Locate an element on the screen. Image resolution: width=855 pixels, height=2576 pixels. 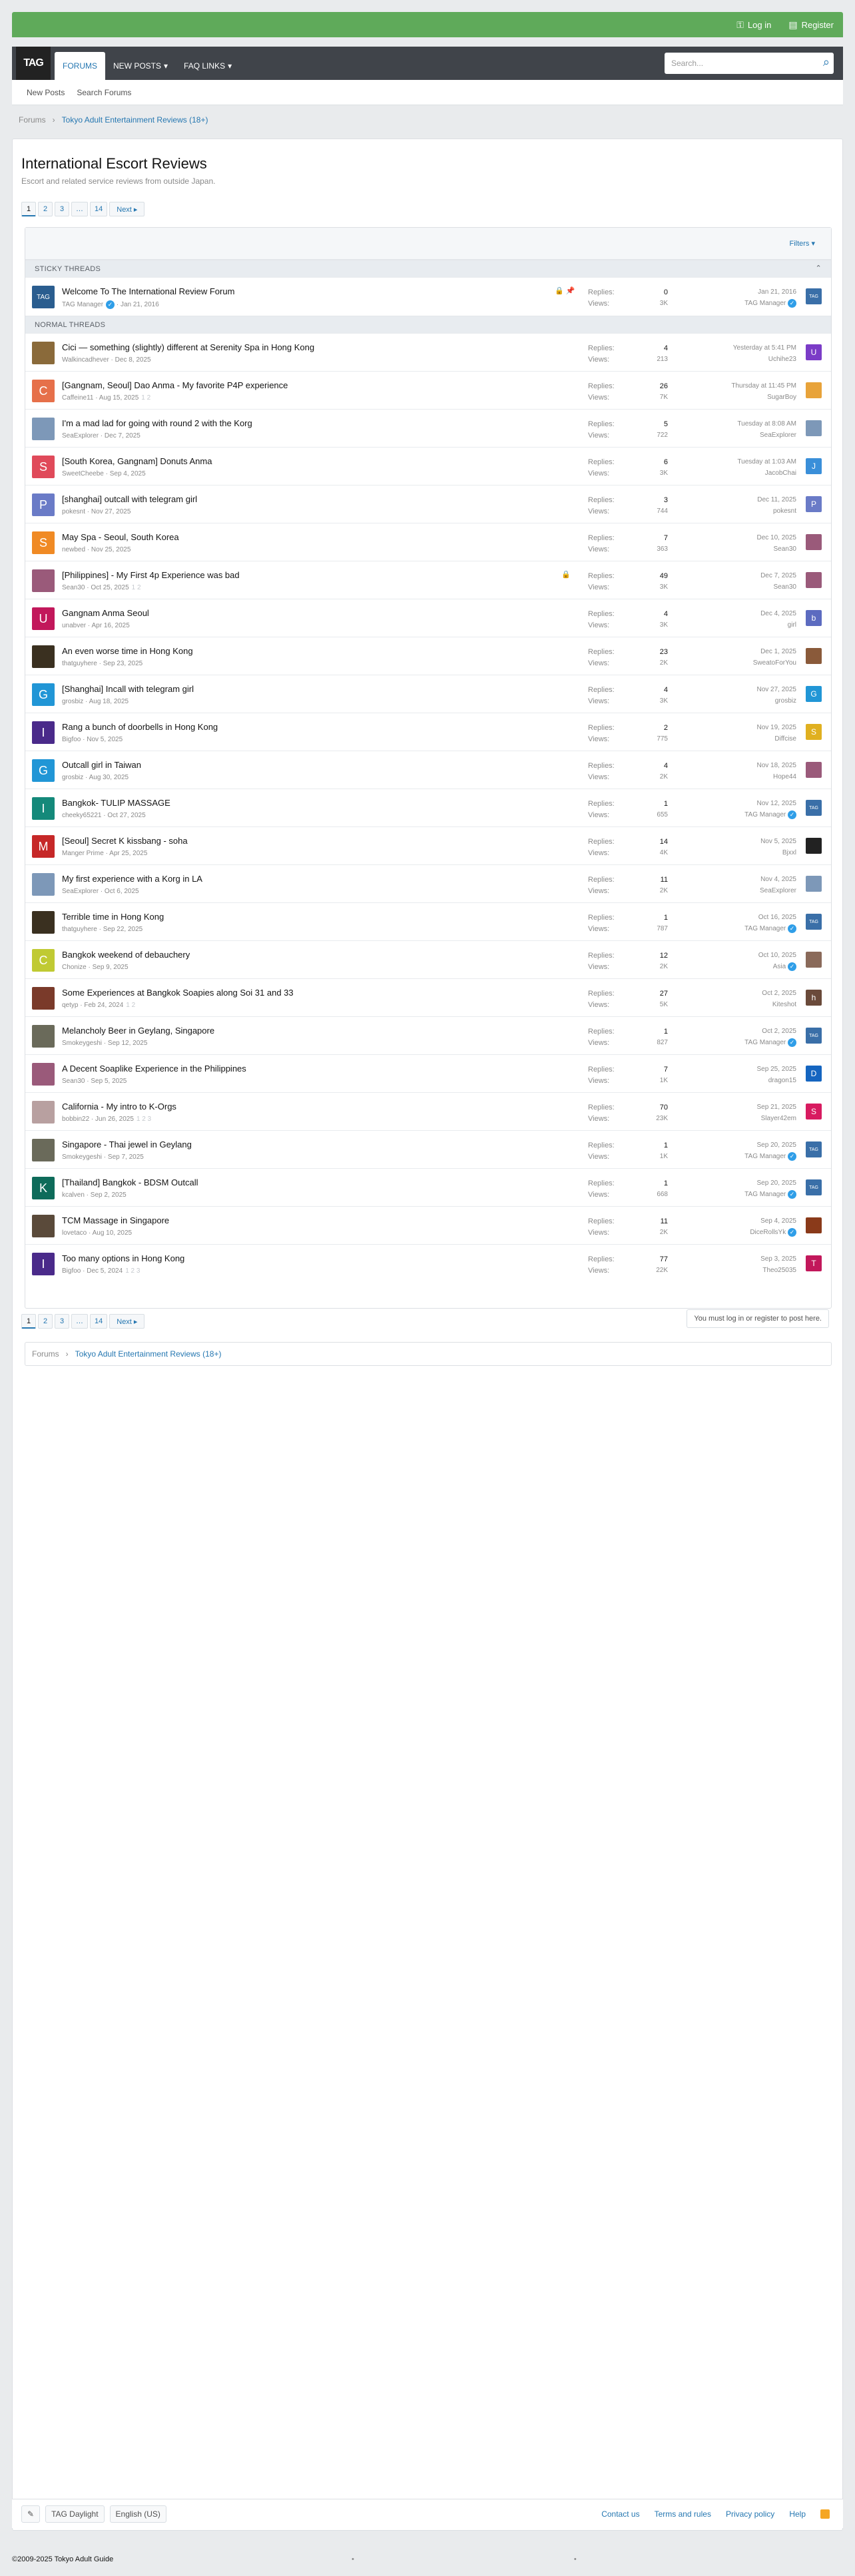
last-post-date: Dec 4, 2025 is located at coordinates (778, 613).